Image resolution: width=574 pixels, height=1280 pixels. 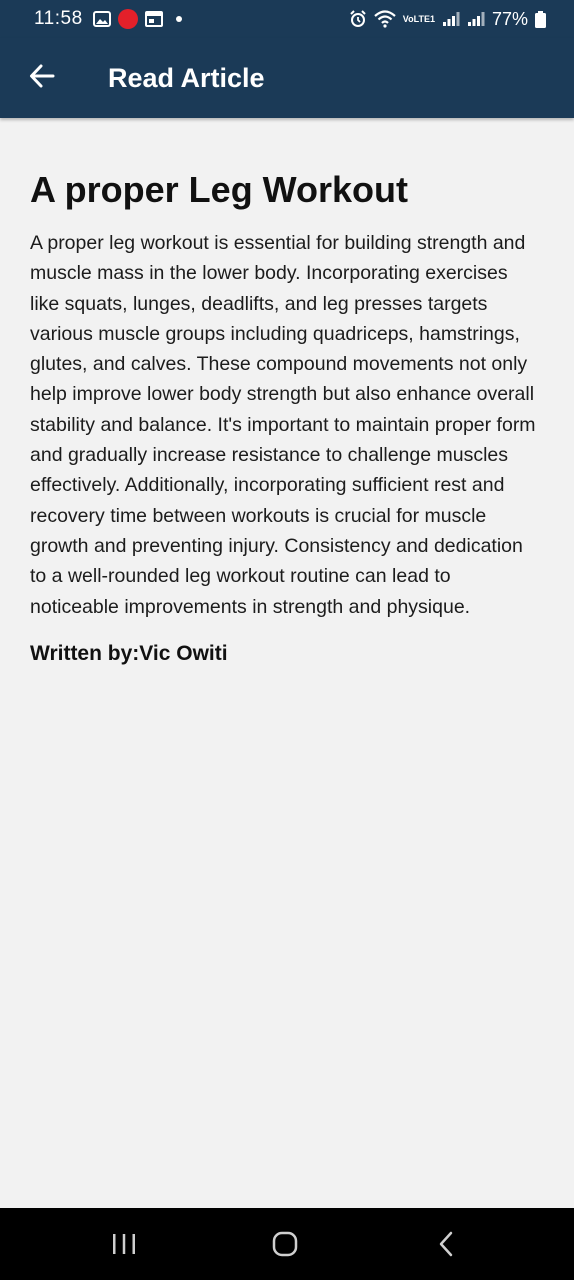 What do you see at coordinates (186, 78) in the screenshot?
I see `page-title: Read Article` at bounding box center [186, 78].